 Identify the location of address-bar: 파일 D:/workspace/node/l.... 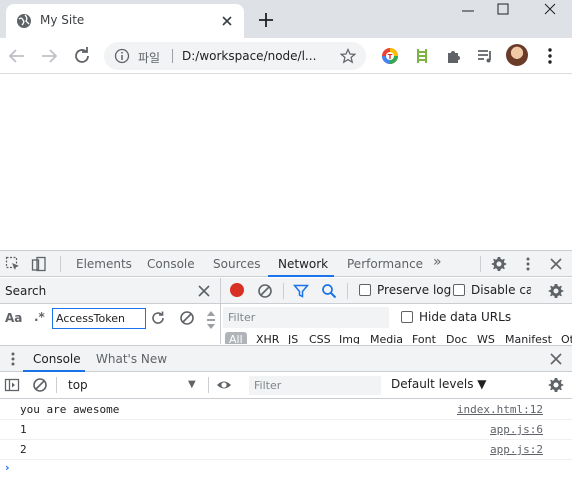
(235, 56).